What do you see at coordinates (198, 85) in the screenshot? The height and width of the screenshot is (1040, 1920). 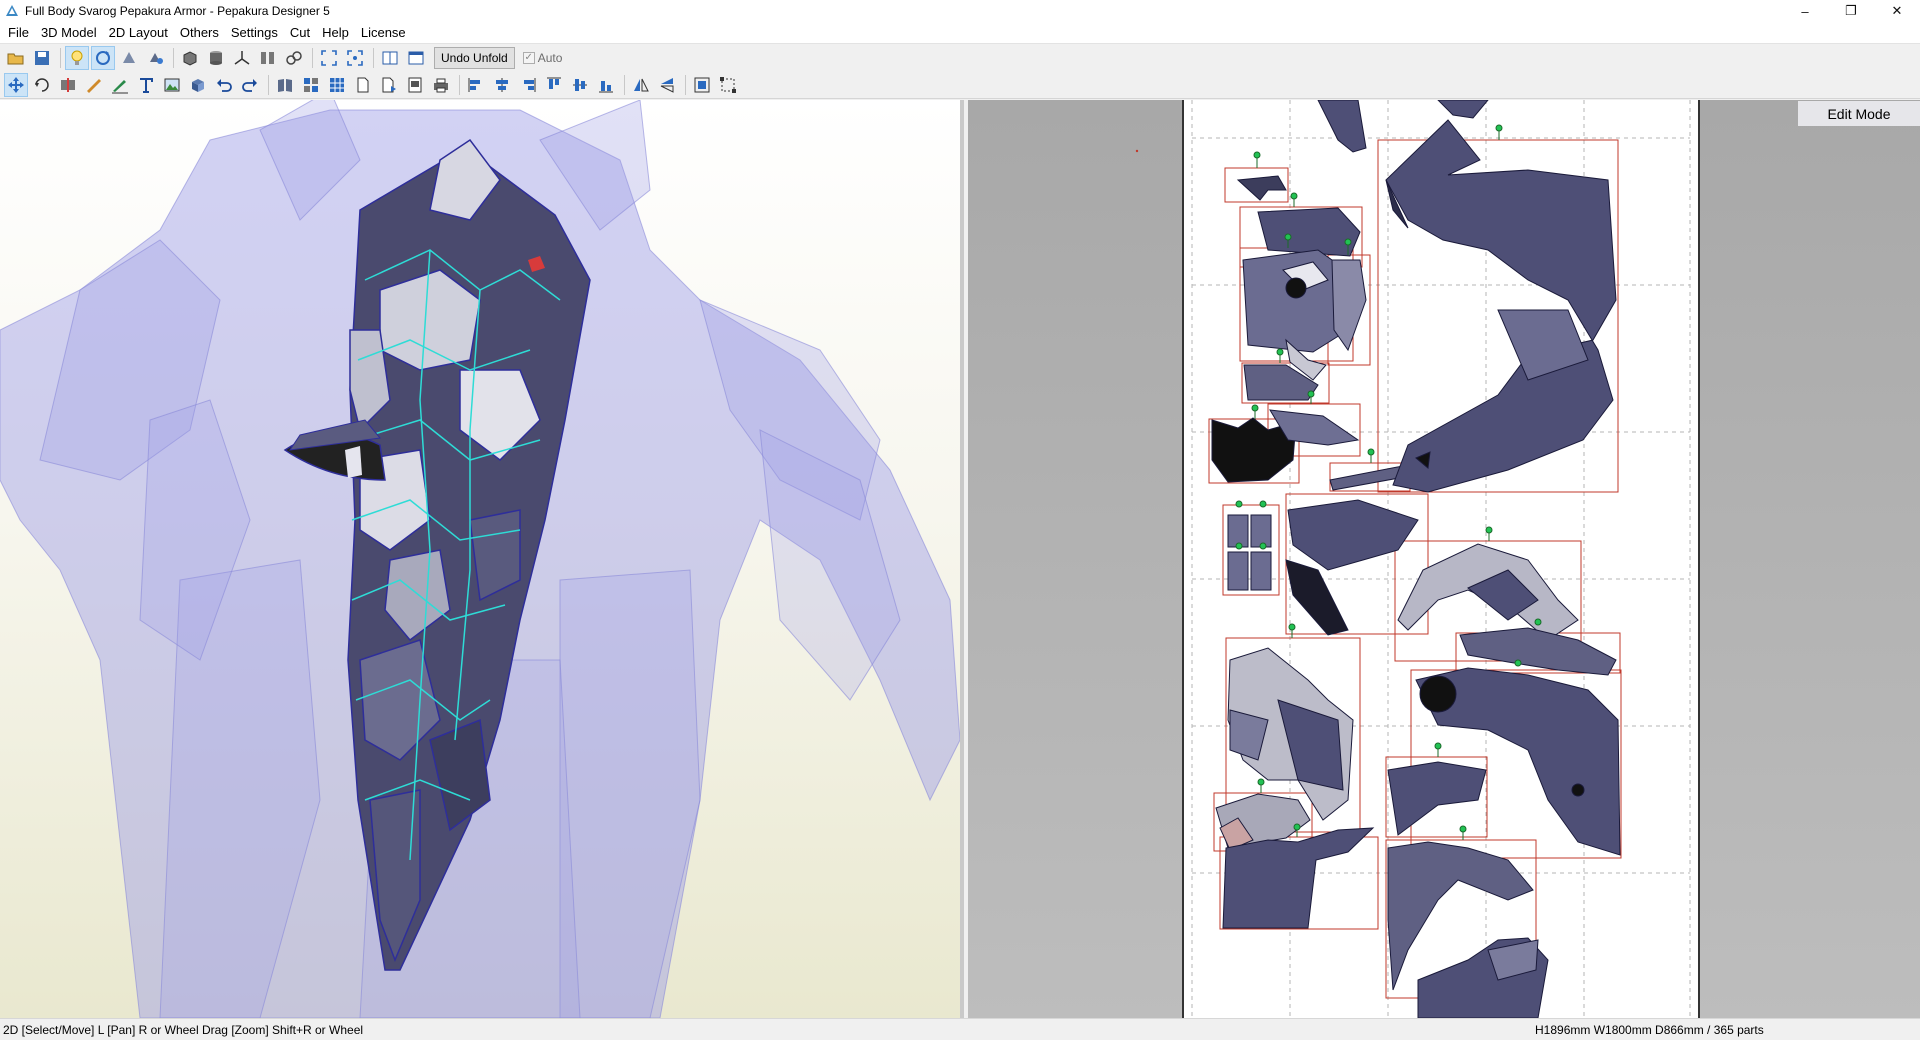 I see `3d-part-icon` at bounding box center [198, 85].